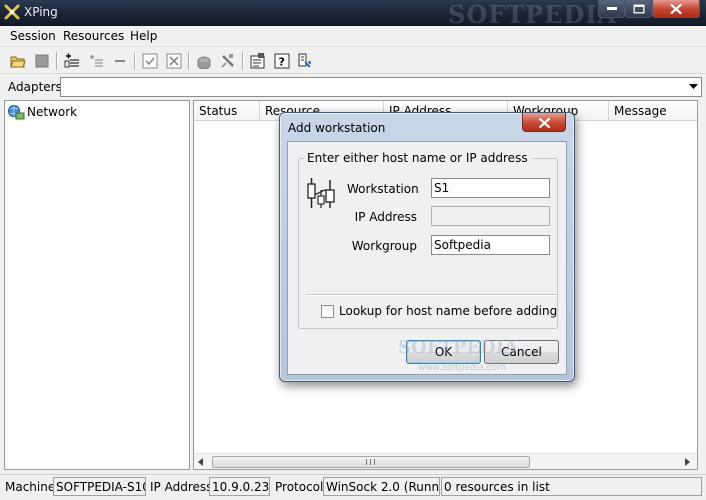 Image resolution: width=706 pixels, height=500 pixels. Describe the element at coordinates (417, 158) in the screenshot. I see `groupbox-caption: Enter either host name or IP address` at that location.